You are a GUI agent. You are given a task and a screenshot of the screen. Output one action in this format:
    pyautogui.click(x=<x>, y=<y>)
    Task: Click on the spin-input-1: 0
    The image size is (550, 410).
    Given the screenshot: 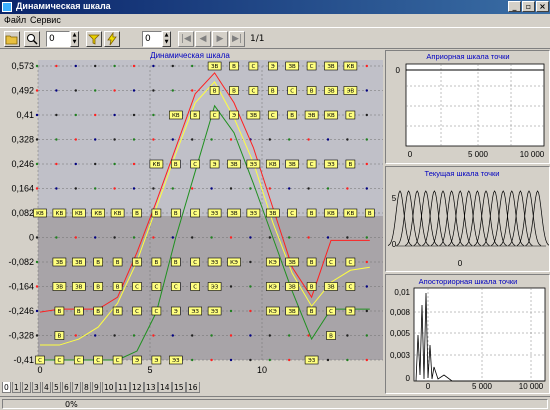 What is the action you would take?
    pyautogui.click(x=58, y=39)
    